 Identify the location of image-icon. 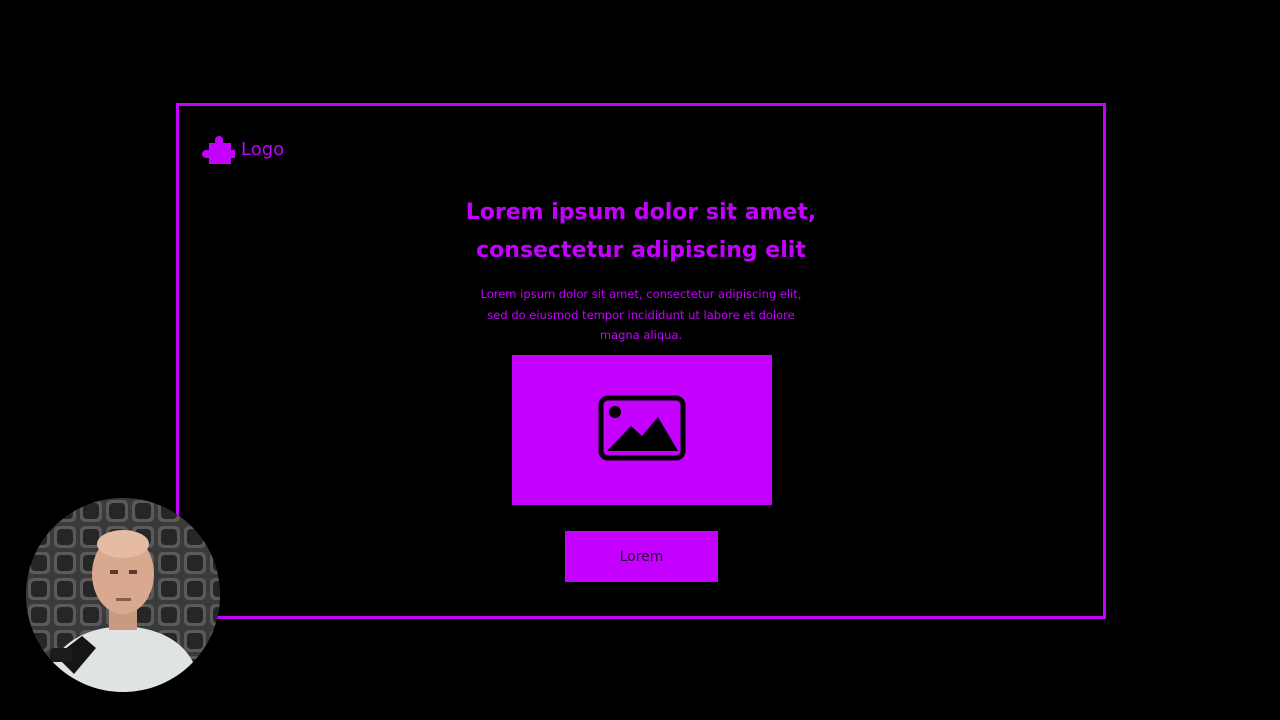
(642, 430).